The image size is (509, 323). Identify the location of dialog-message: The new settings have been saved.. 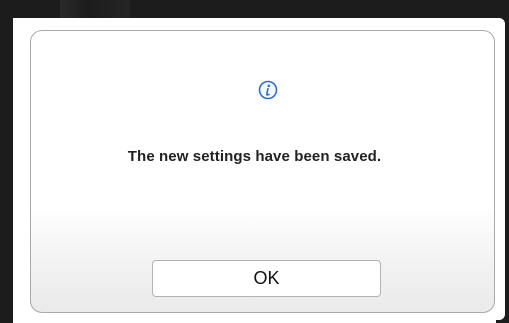
(254, 156).